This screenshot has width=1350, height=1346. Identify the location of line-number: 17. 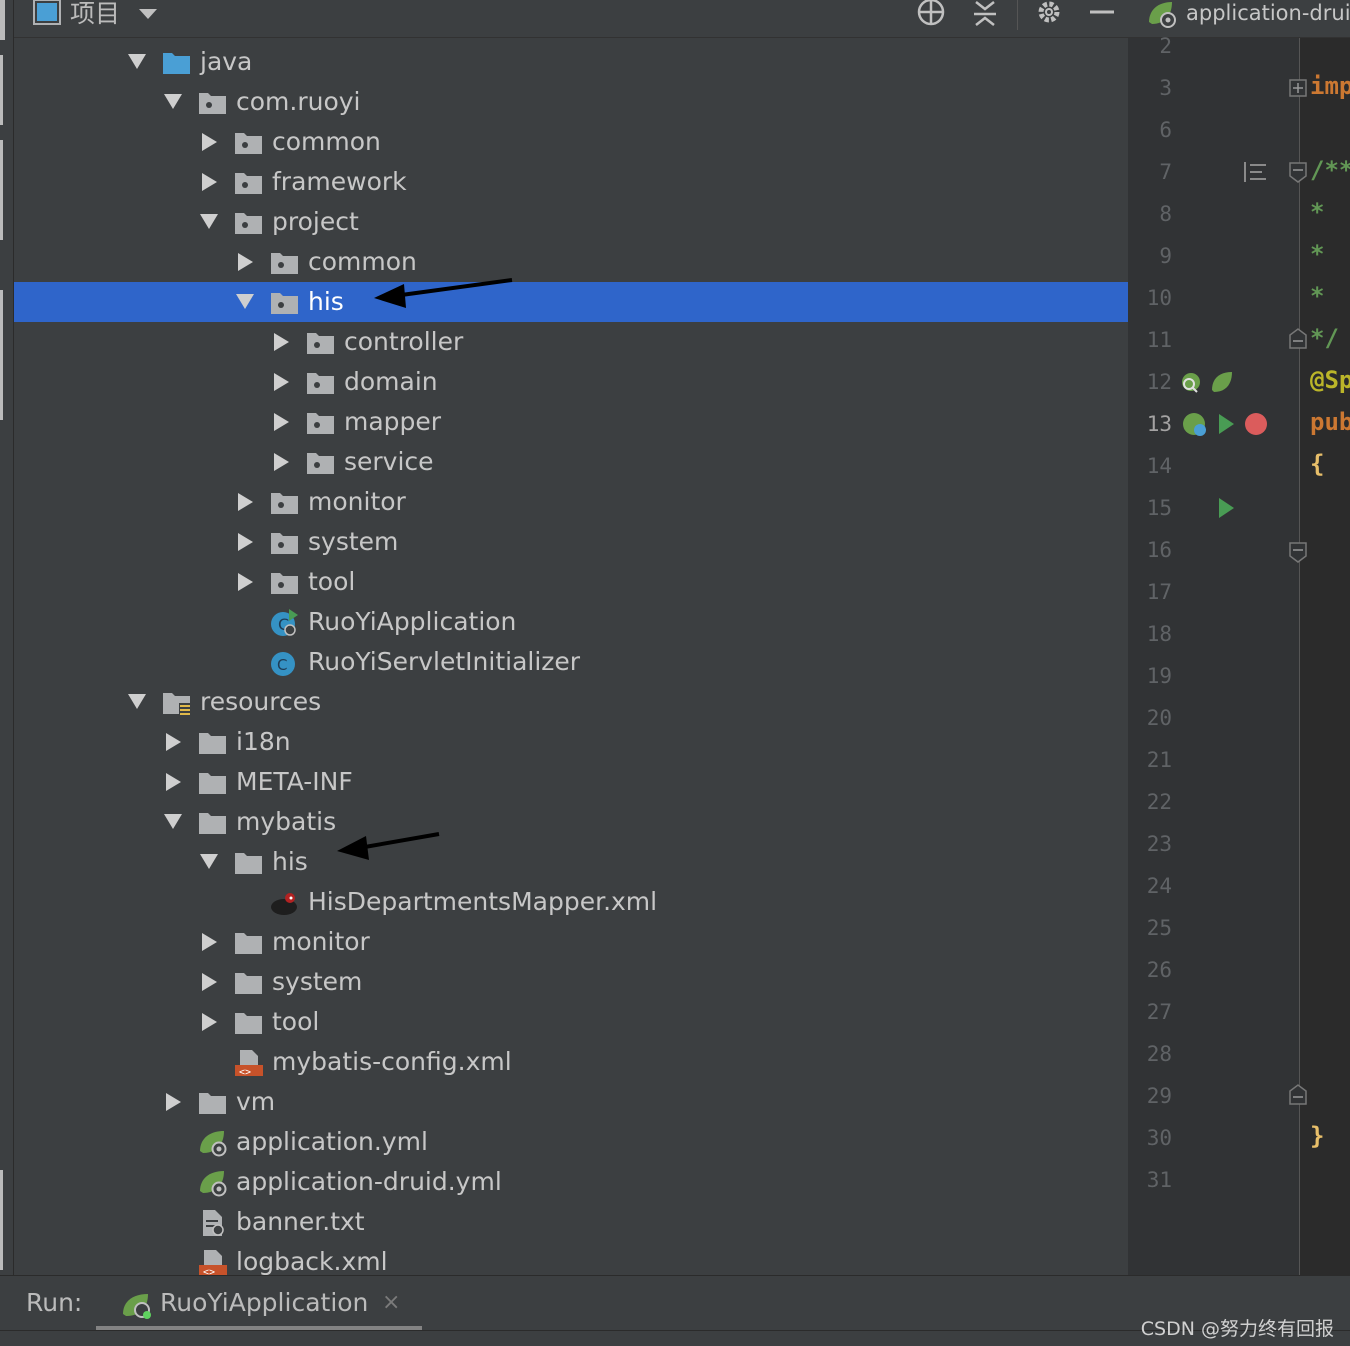
(1150, 592).